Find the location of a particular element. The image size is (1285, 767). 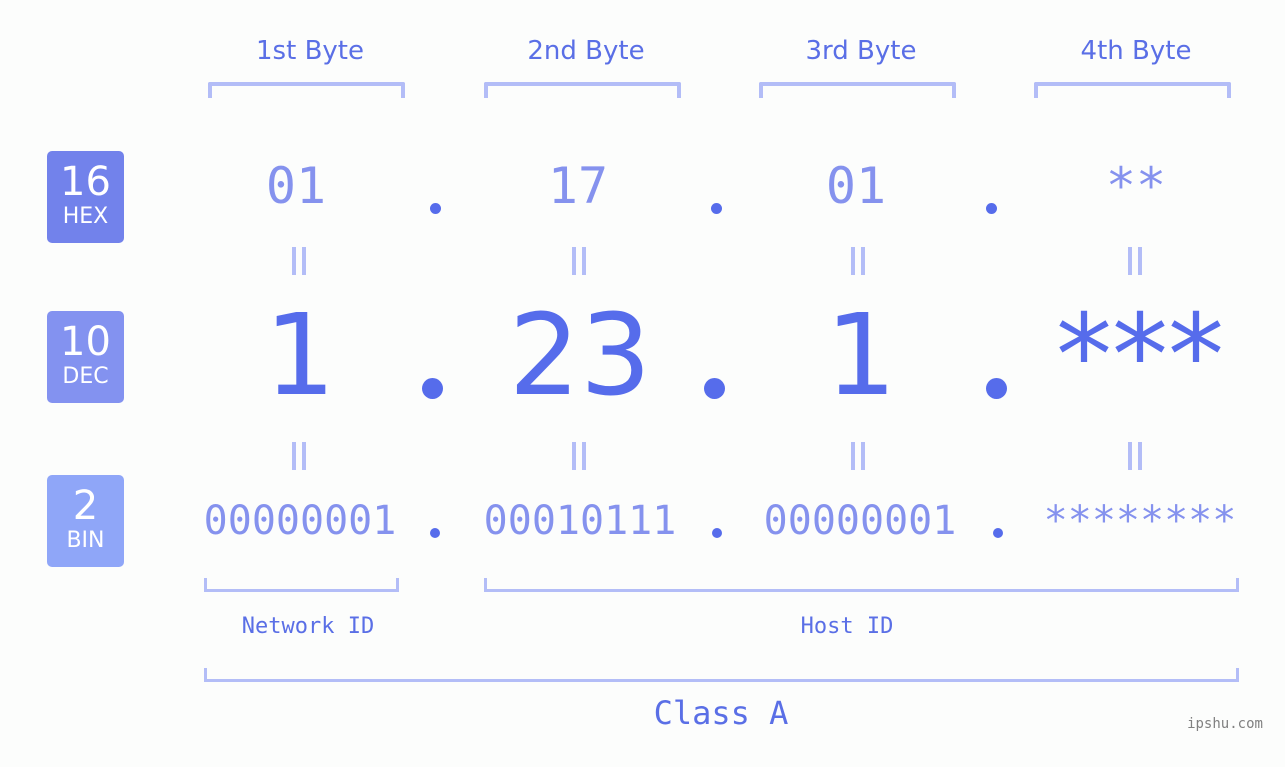

bin-byte-1: 00000001 is located at coordinates (300, 521).